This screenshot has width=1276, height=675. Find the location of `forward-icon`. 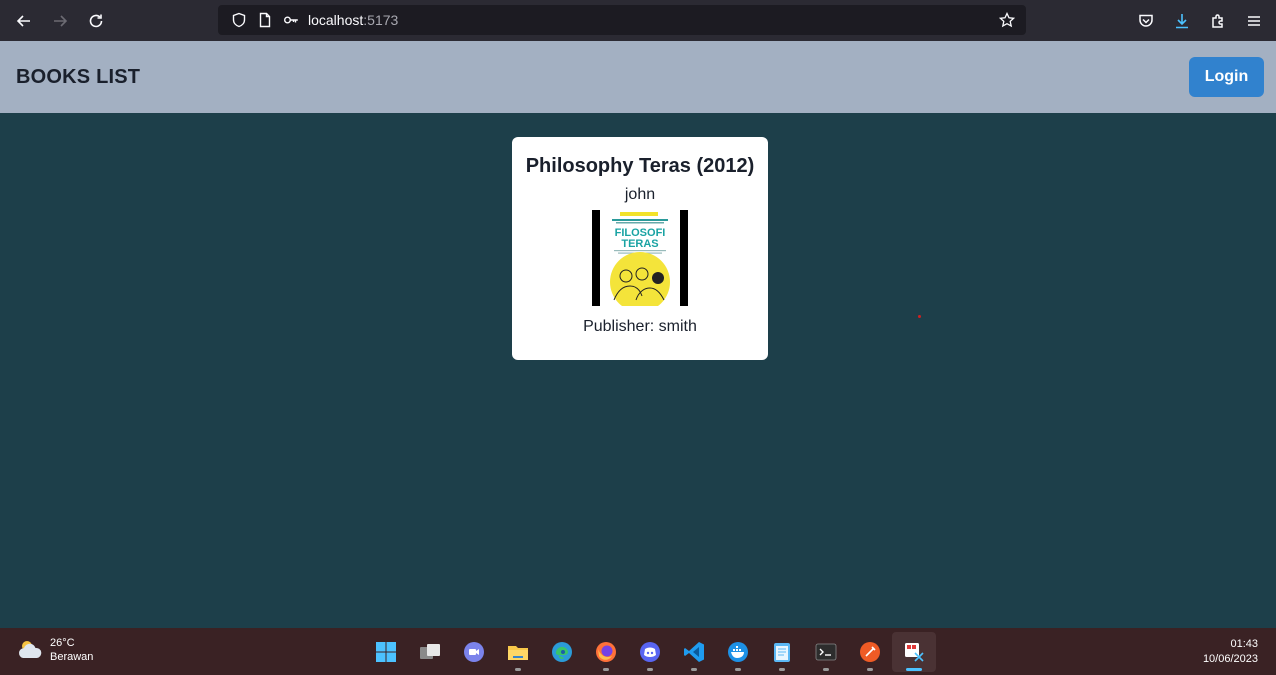

forward-icon is located at coordinates (60, 21).